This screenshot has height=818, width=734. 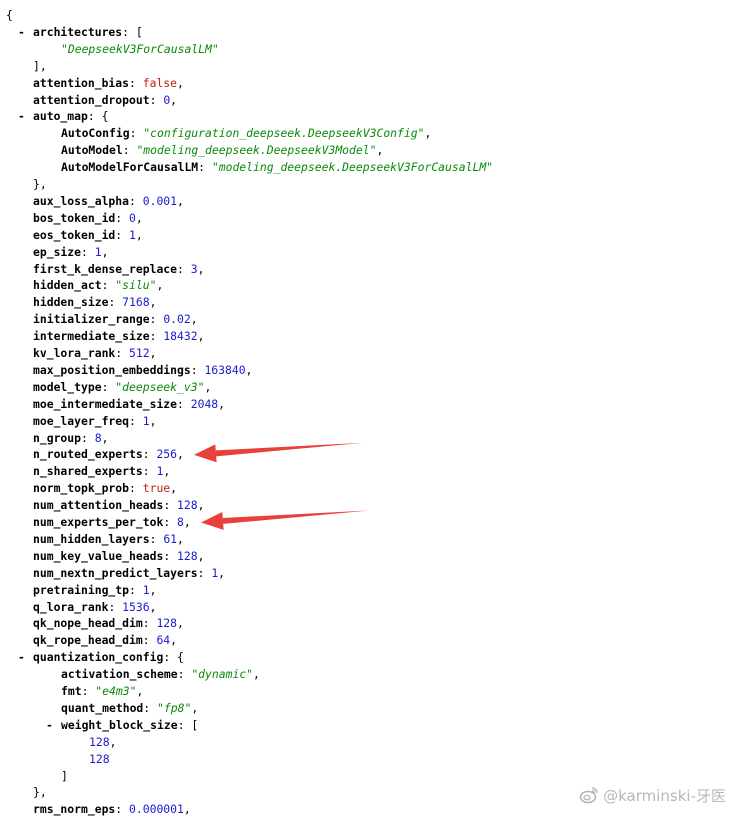 I want to click on json-key: qk_rope_head_dim, so click(x=88, y=640).